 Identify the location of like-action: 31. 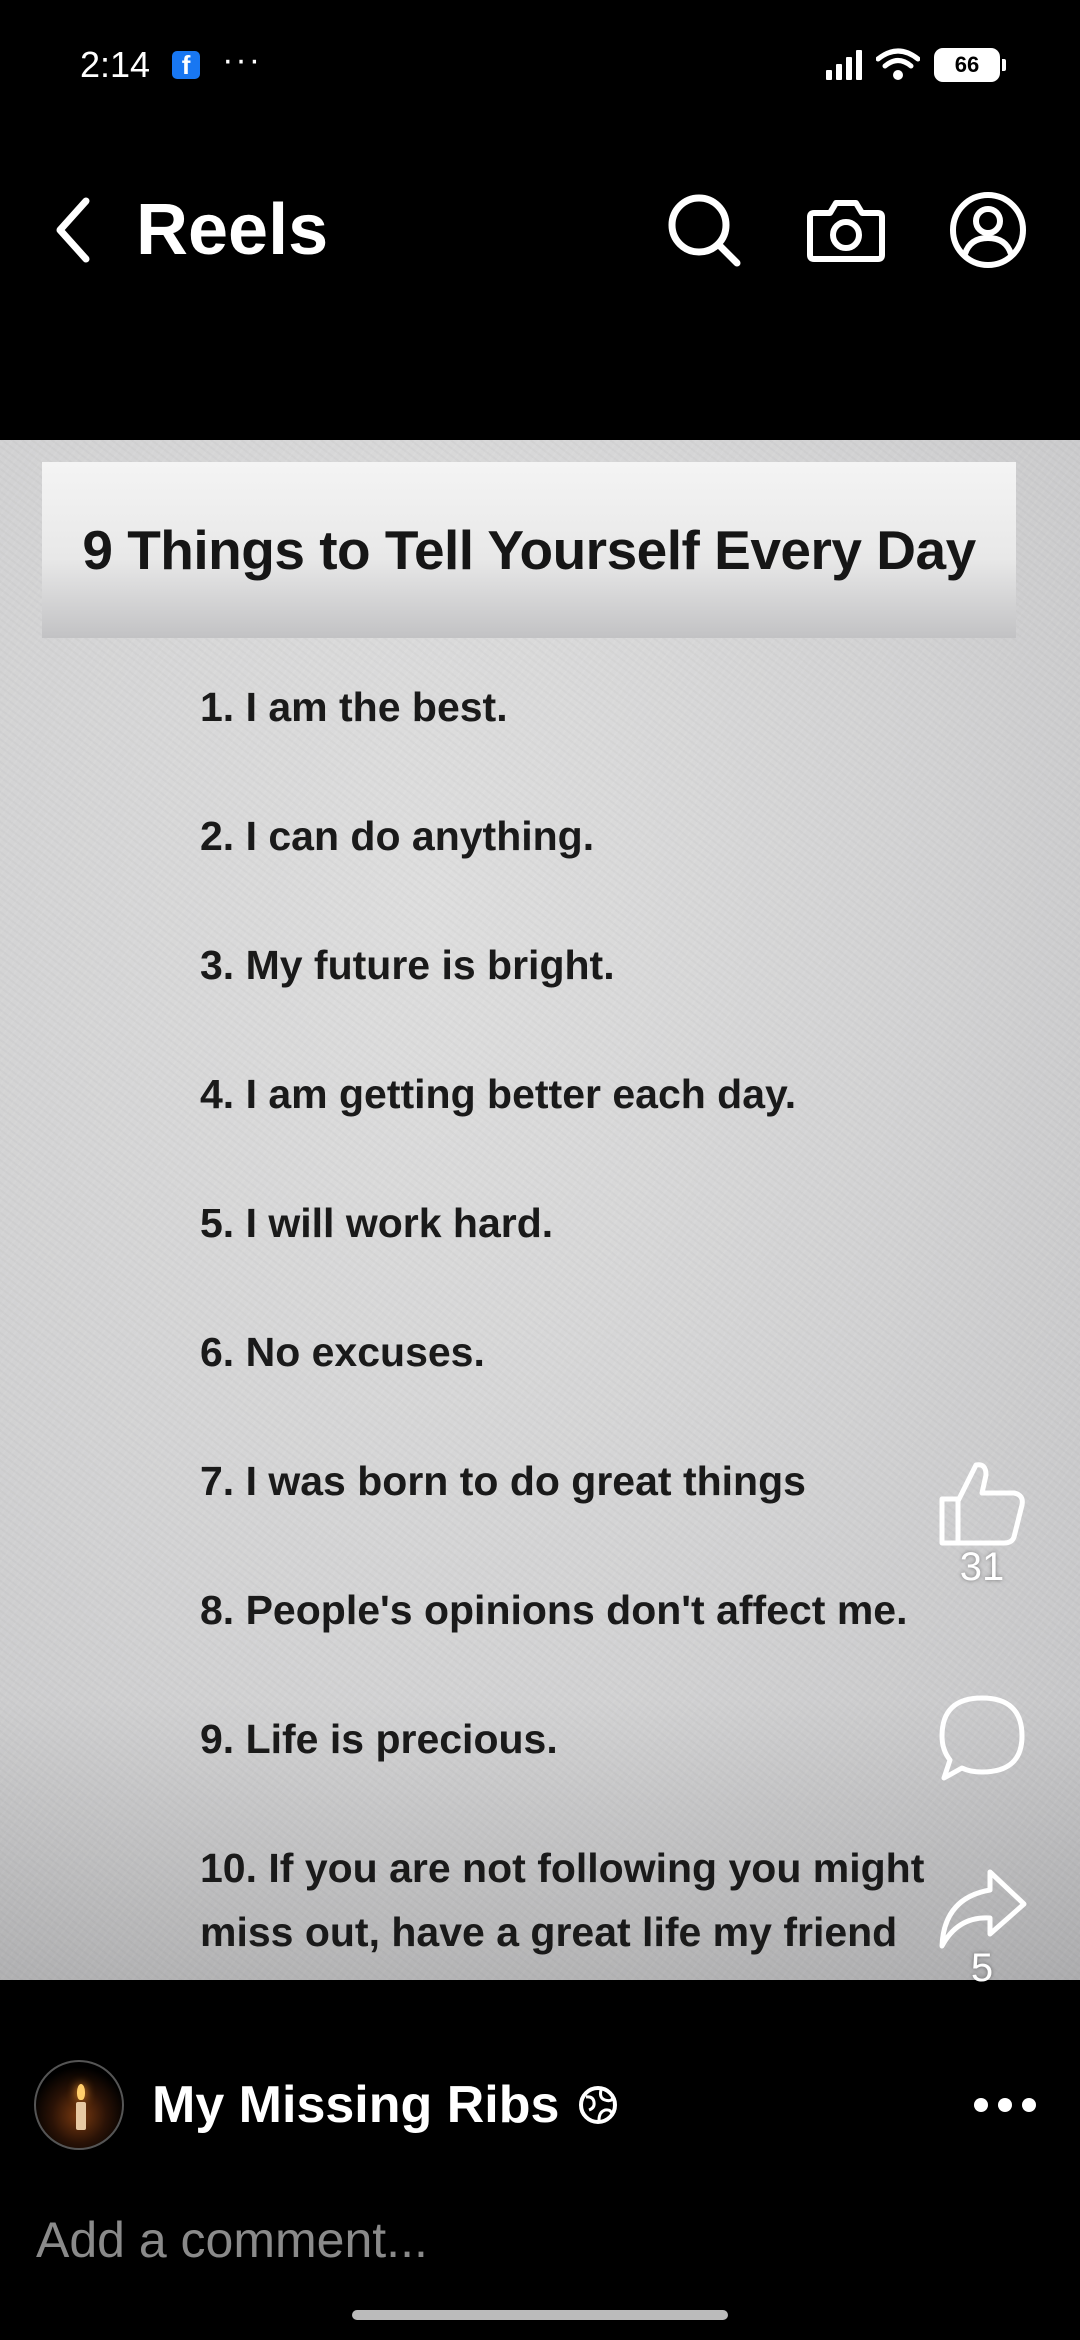
(982, 1522).